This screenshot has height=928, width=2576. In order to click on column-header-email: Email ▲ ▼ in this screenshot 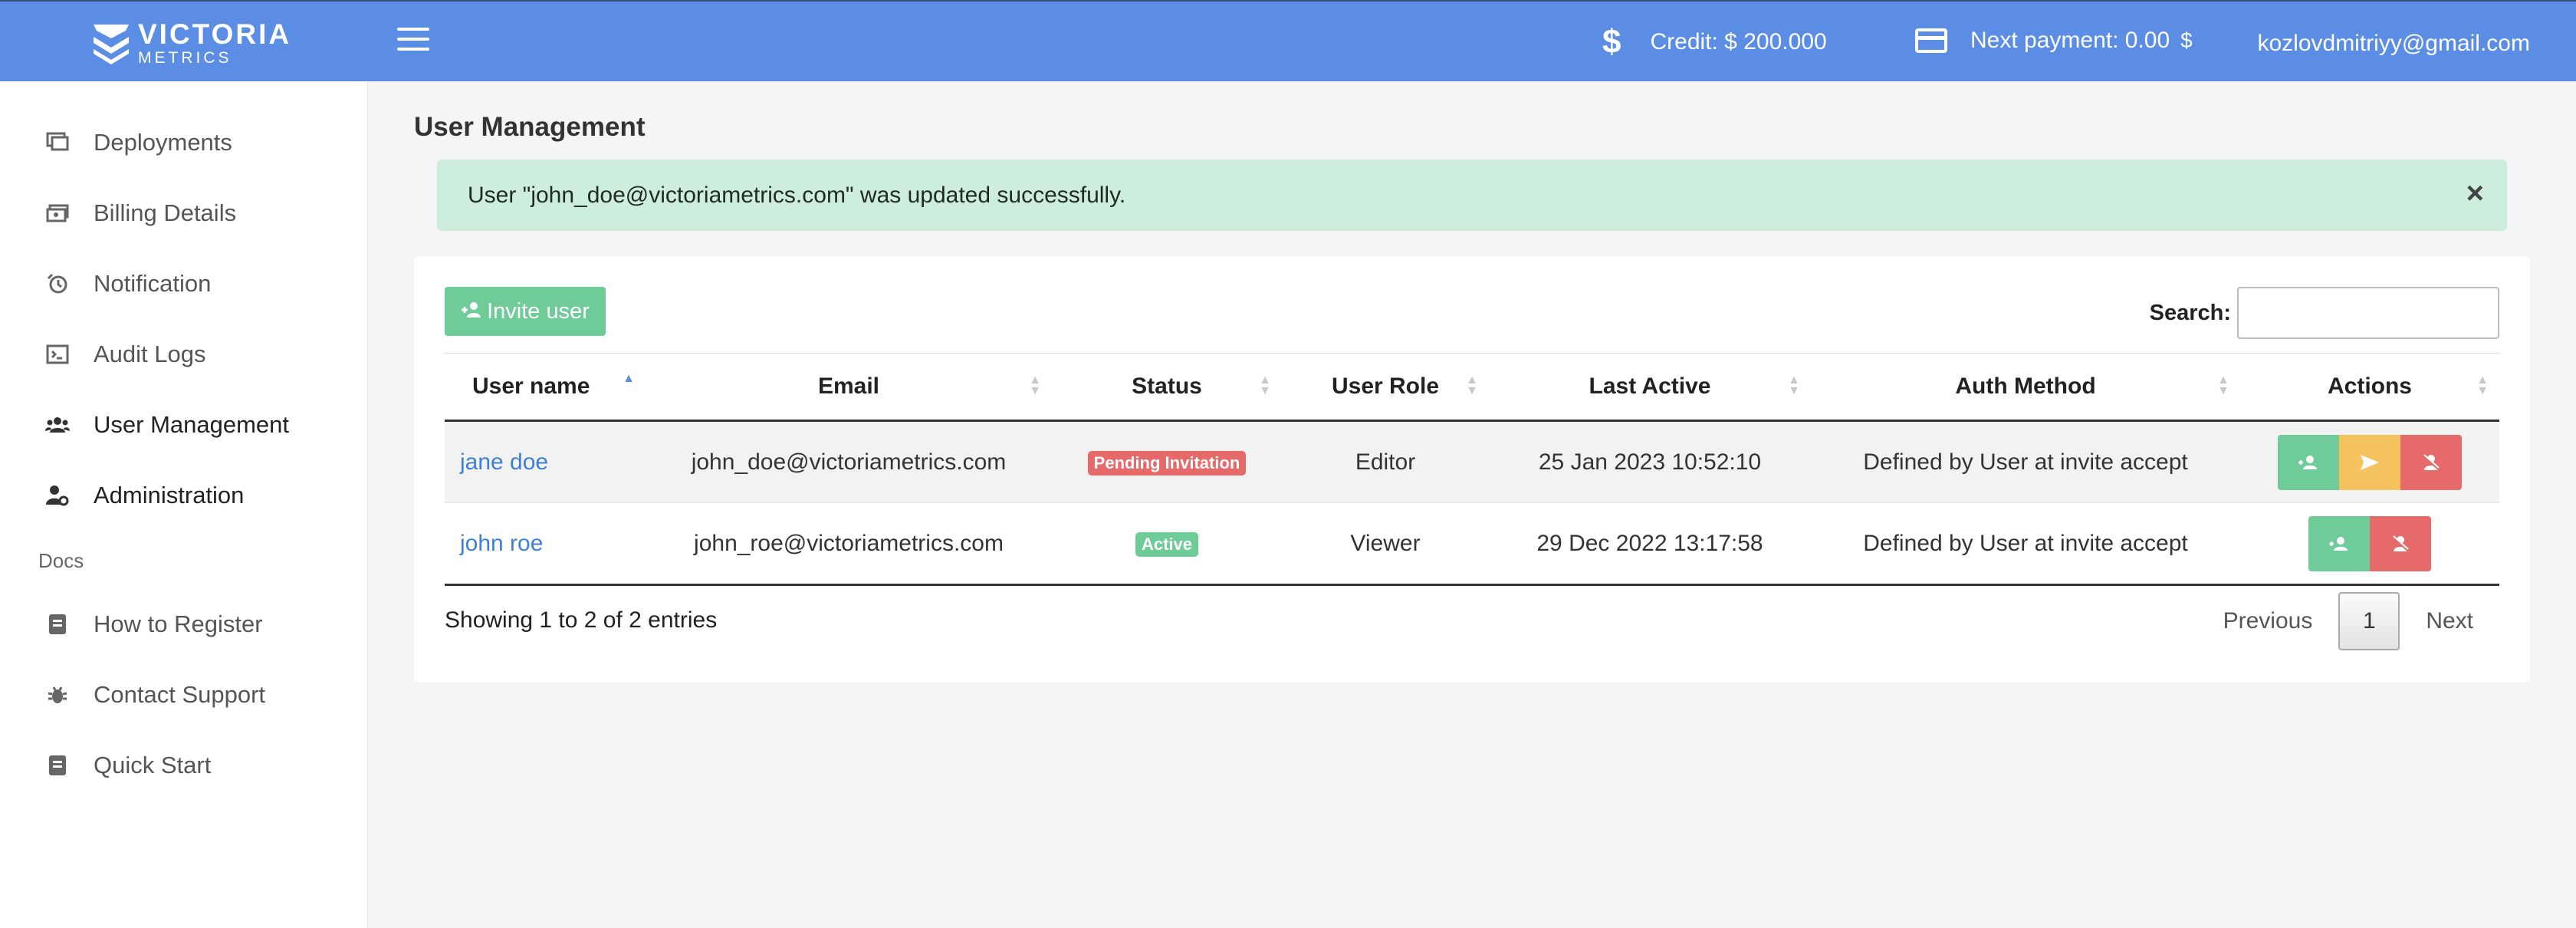, I will do `click(849, 387)`.